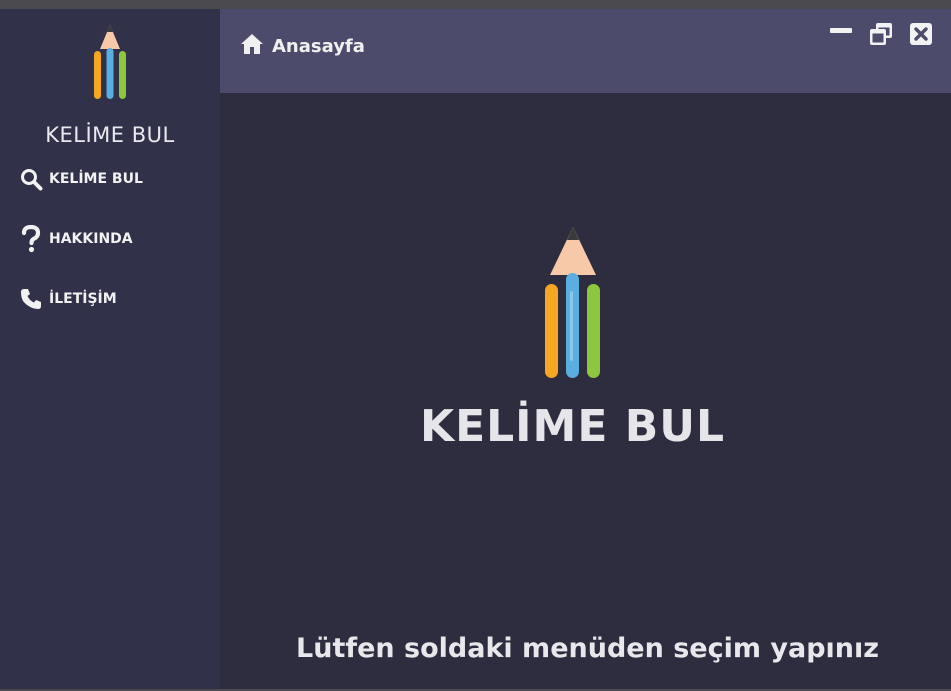 This screenshot has width=951, height=691. I want to click on restore-button, so click(881, 36).